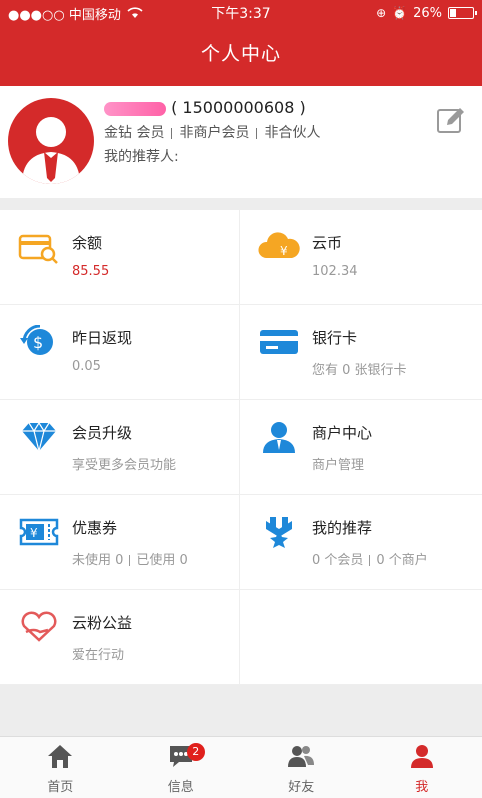 Image resolution: width=482 pixels, height=798 pixels. Describe the element at coordinates (120, 447) in the screenshot. I see `member-upgrade-cell: 会员升级 享受更多会员功能` at that location.